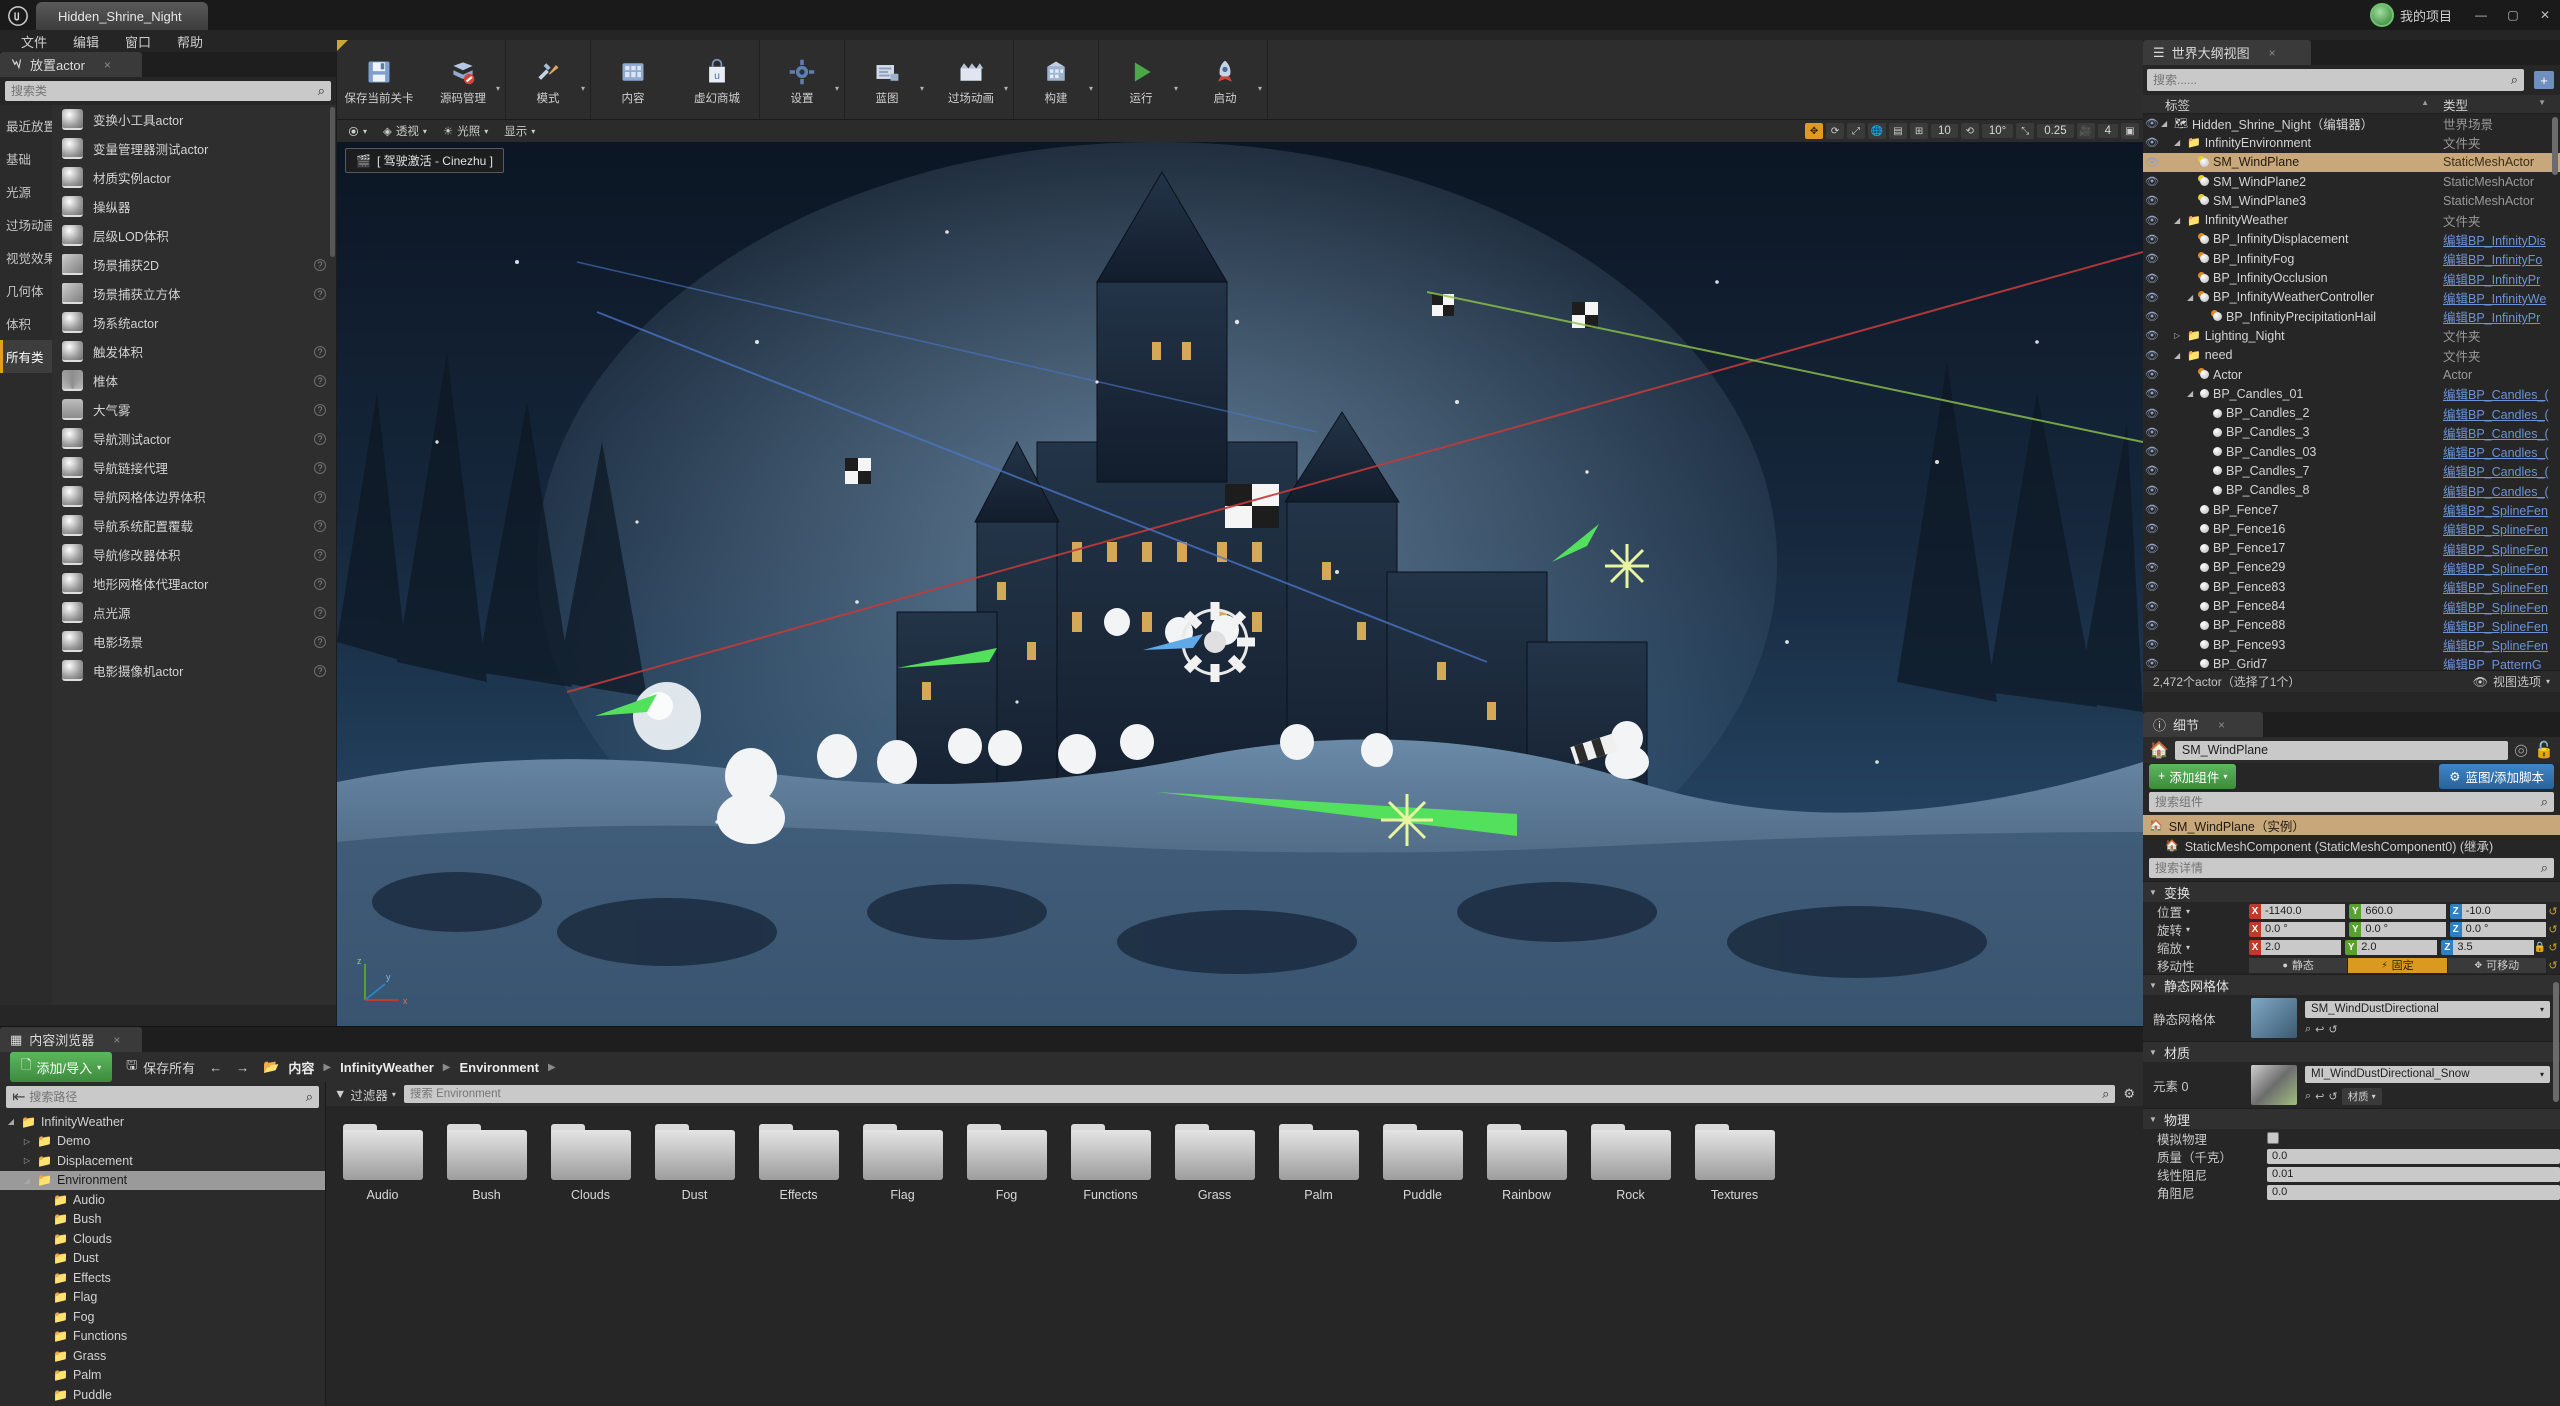  I want to click on outliner-col-label: 标签 ▲, so click(2293, 104).